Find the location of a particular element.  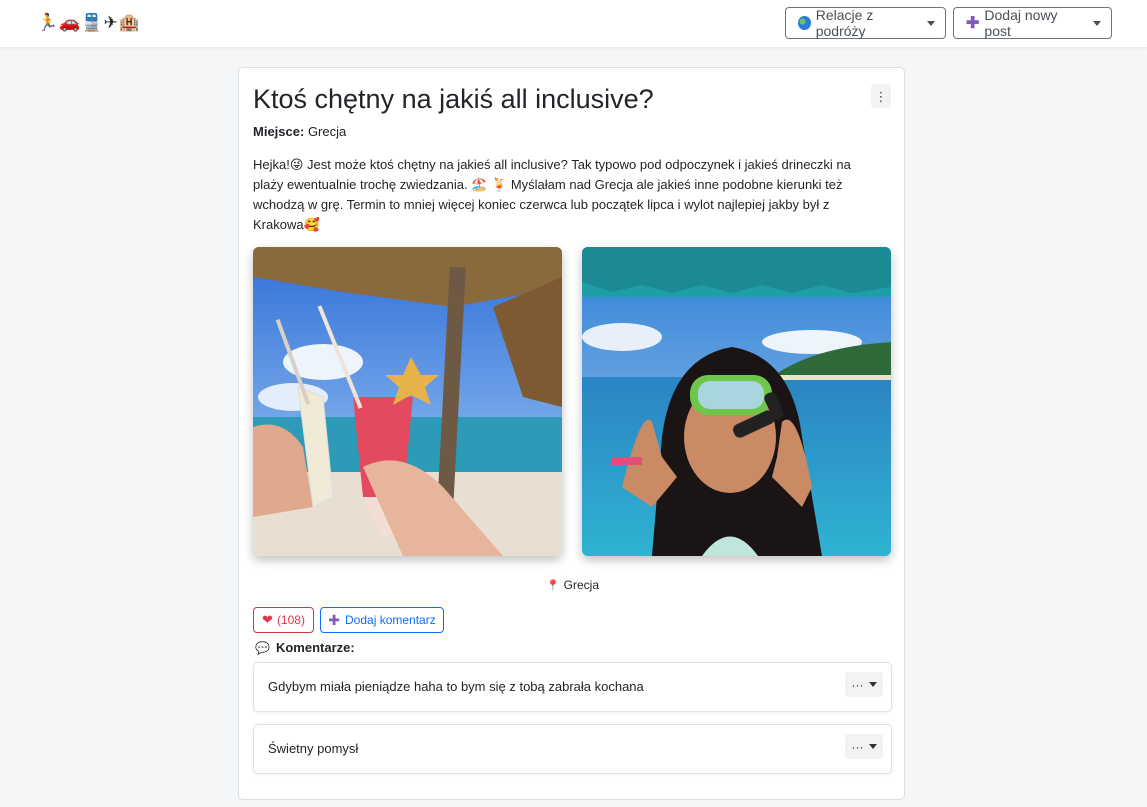

comment-item: Świetny pomysł ··· is located at coordinates (572, 749).